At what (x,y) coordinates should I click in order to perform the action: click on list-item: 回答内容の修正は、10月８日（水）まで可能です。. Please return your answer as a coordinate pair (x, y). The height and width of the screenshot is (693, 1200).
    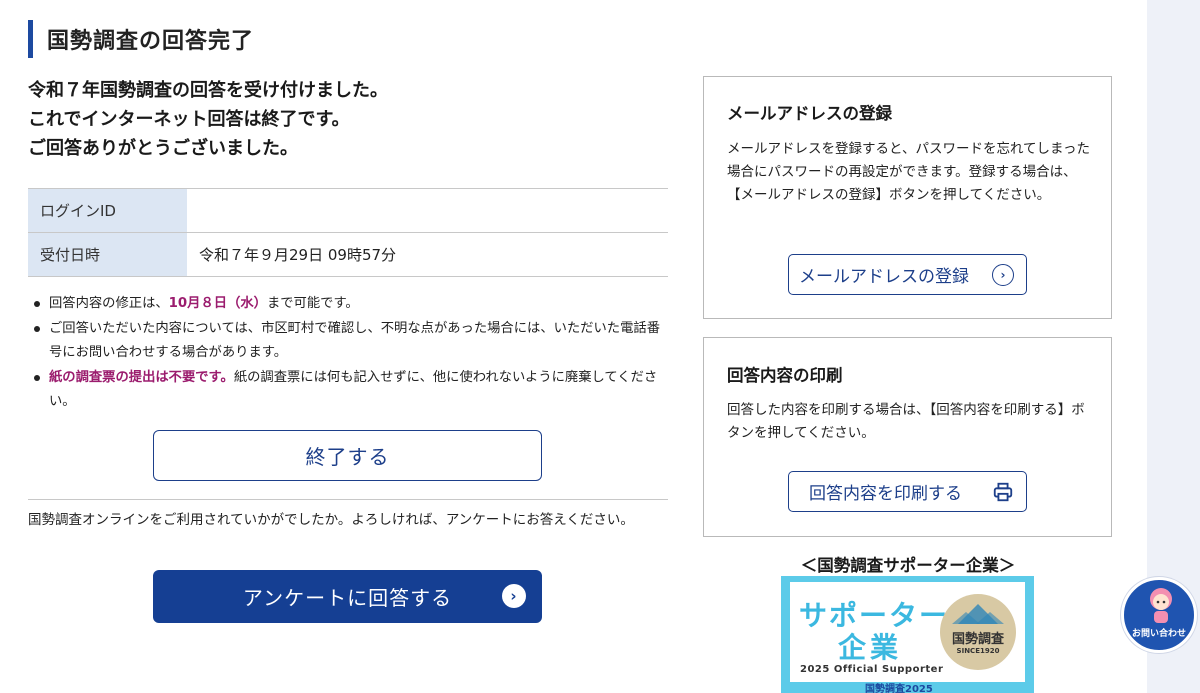
    Looking at the image, I should click on (348, 304).